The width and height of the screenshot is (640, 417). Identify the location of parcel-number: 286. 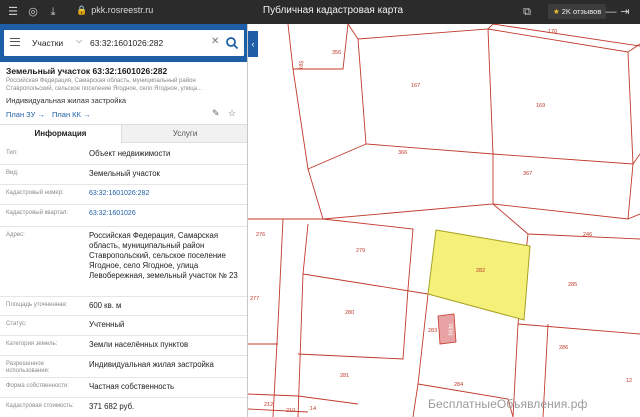
(563, 348).